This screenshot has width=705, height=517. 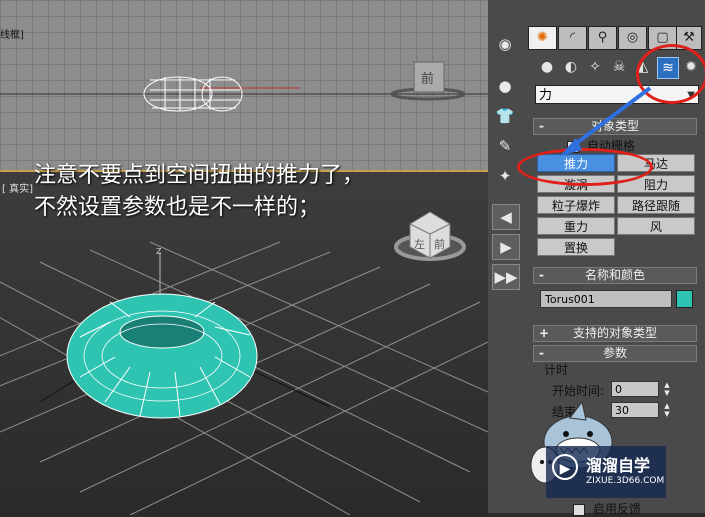 What do you see at coordinates (670, 74) in the screenshot?
I see `highlight-ellipse-space-warps` at bounding box center [670, 74].